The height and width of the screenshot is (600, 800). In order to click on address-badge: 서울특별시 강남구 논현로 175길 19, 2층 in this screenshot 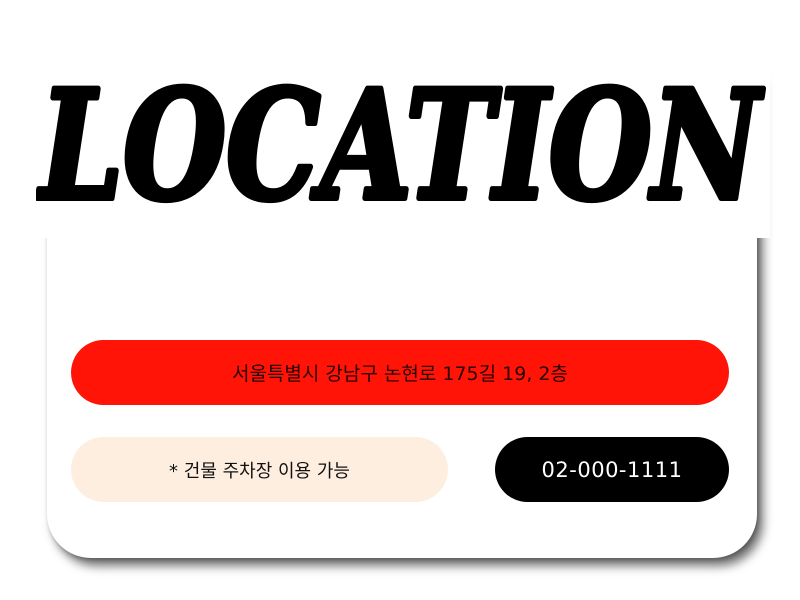, I will do `click(400, 372)`.